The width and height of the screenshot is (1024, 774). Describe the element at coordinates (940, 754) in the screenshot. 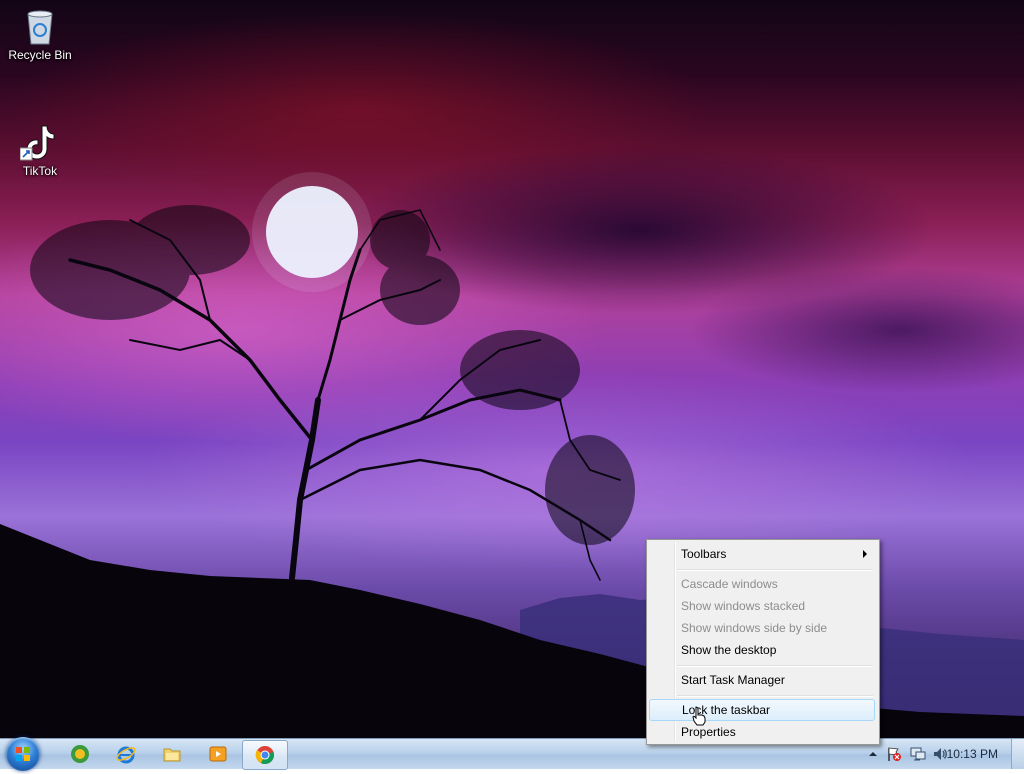

I see `volume-icon` at that location.